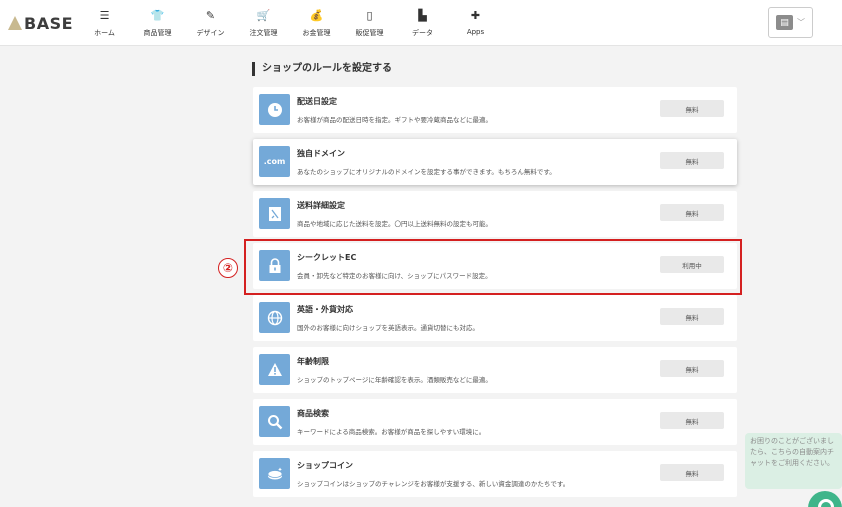 The image size is (842, 507). I want to click on nav-item-label: お金管理, so click(316, 33).